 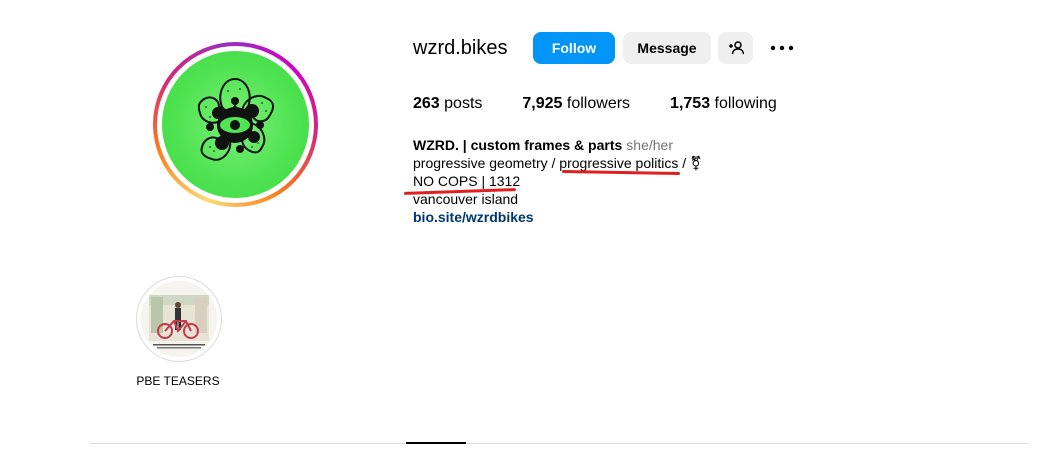 What do you see at coordinates (426, 103) in the screenshot?
I see `posts-count: 263` at bounding box center [426, 103].